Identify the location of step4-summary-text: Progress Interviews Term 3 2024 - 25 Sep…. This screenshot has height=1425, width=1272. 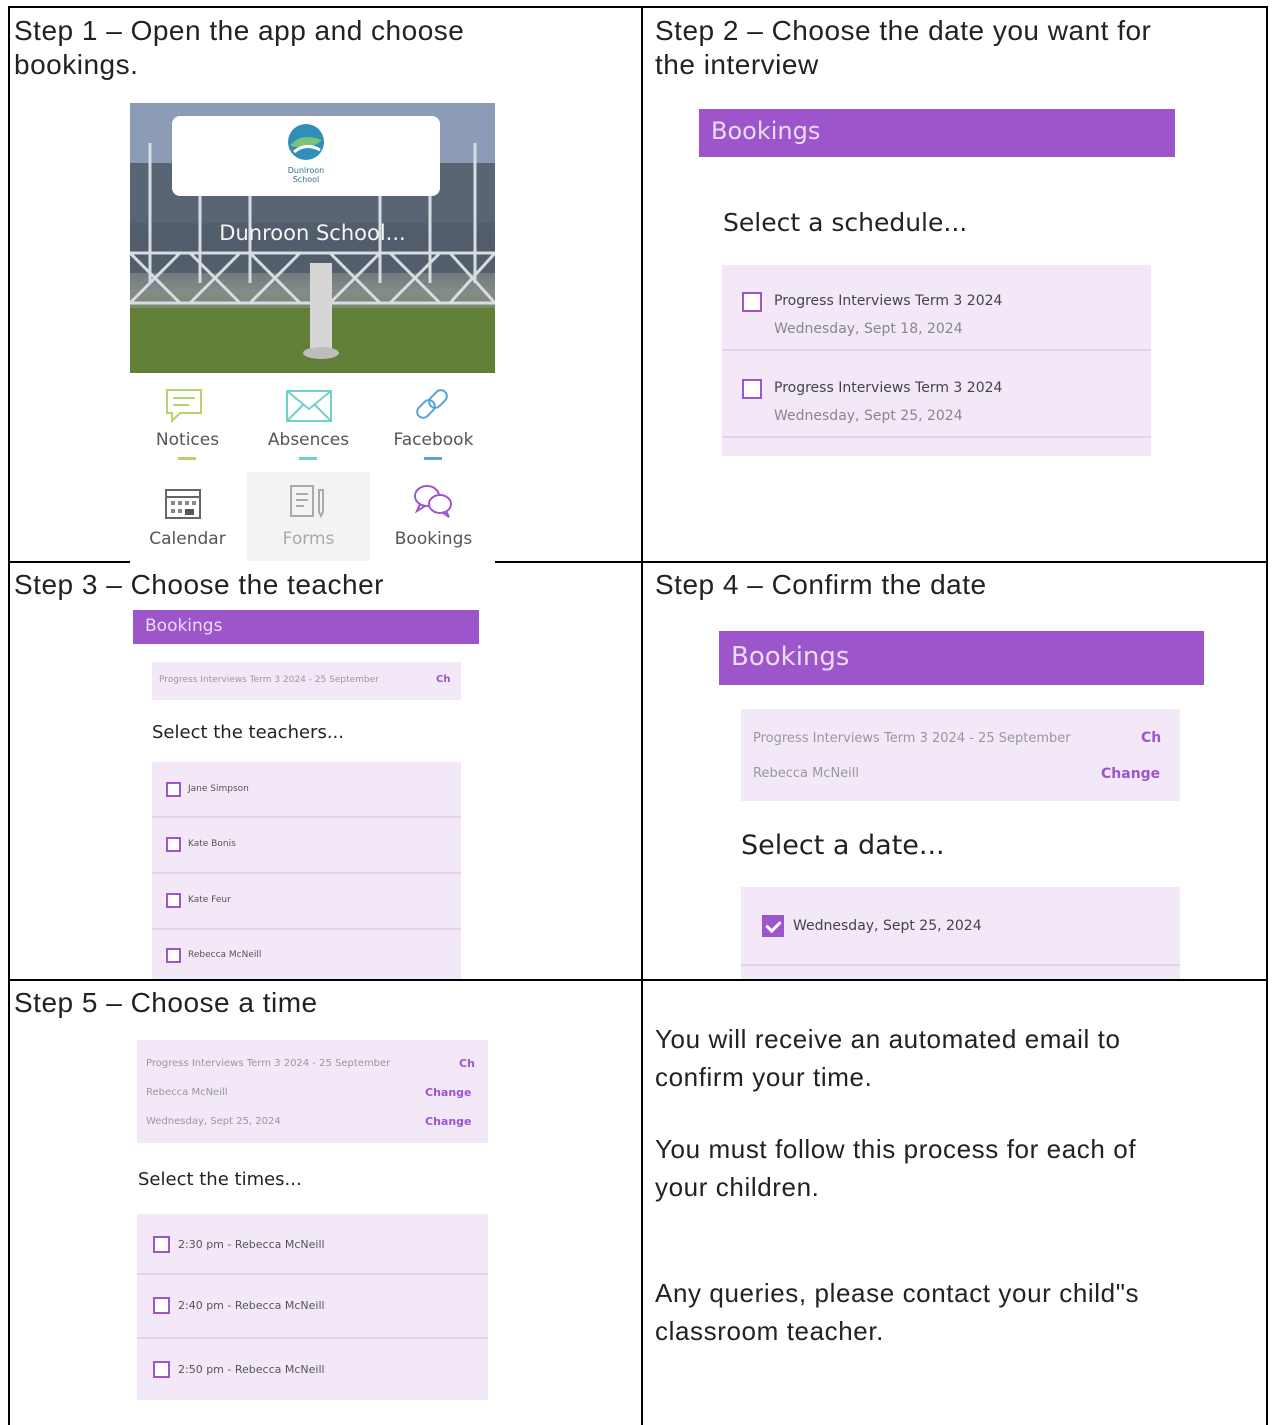
(912, 738).